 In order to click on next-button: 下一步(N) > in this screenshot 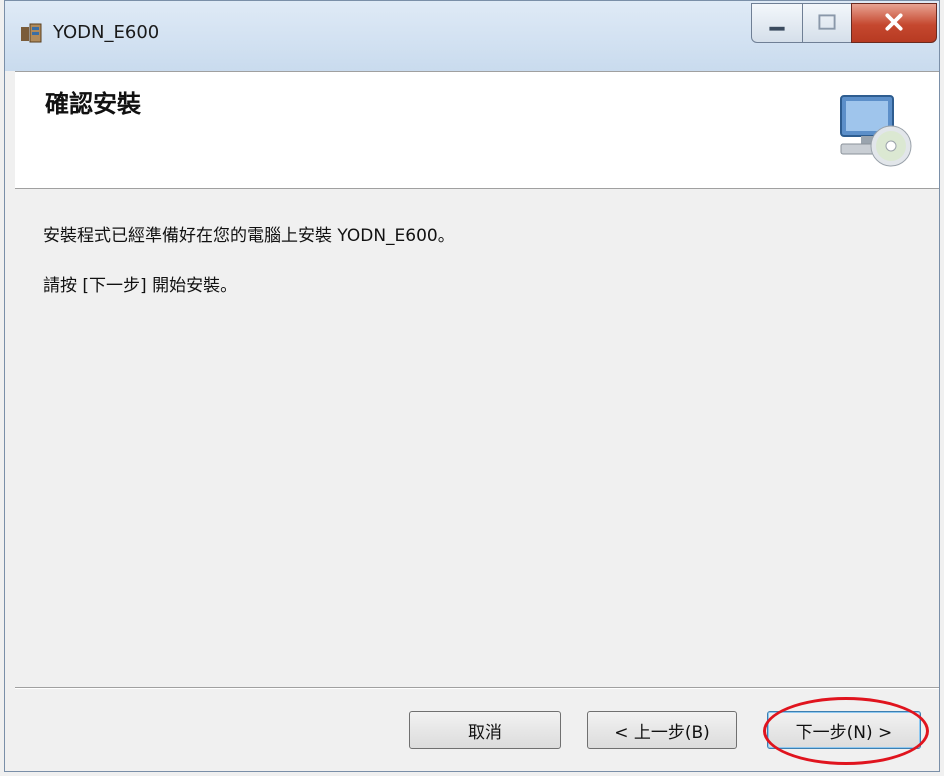, I will do `click(844, 730)`.